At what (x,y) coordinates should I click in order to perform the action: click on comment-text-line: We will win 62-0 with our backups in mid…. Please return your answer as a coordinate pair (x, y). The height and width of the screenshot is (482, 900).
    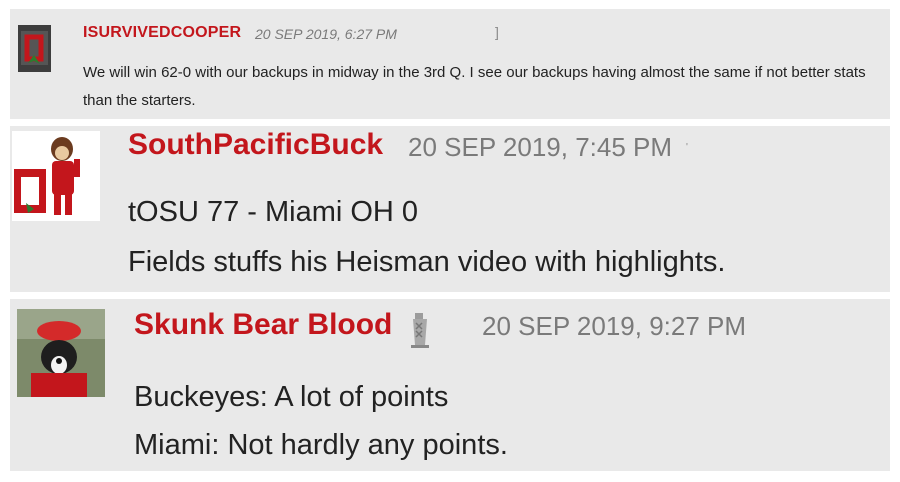
    Looking at the image, I should click on (474, 72).